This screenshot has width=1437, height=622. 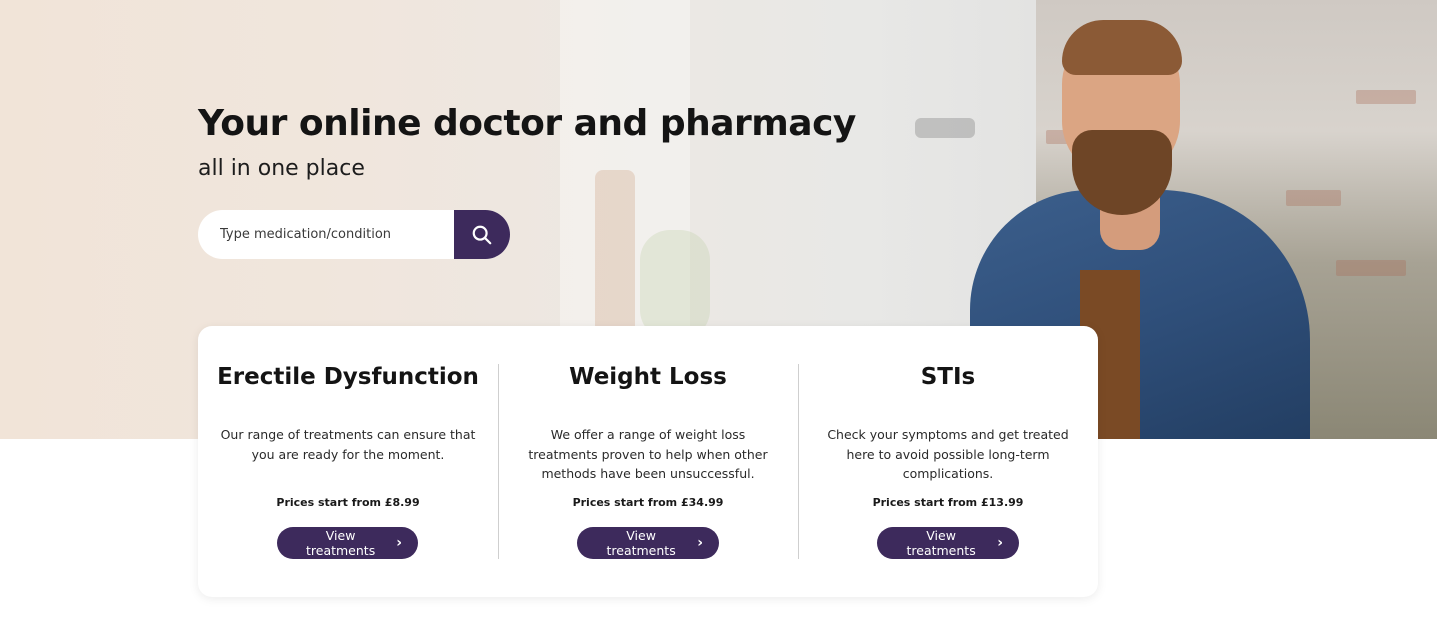 I want to click on search-icon, so click(x=482, y=234).